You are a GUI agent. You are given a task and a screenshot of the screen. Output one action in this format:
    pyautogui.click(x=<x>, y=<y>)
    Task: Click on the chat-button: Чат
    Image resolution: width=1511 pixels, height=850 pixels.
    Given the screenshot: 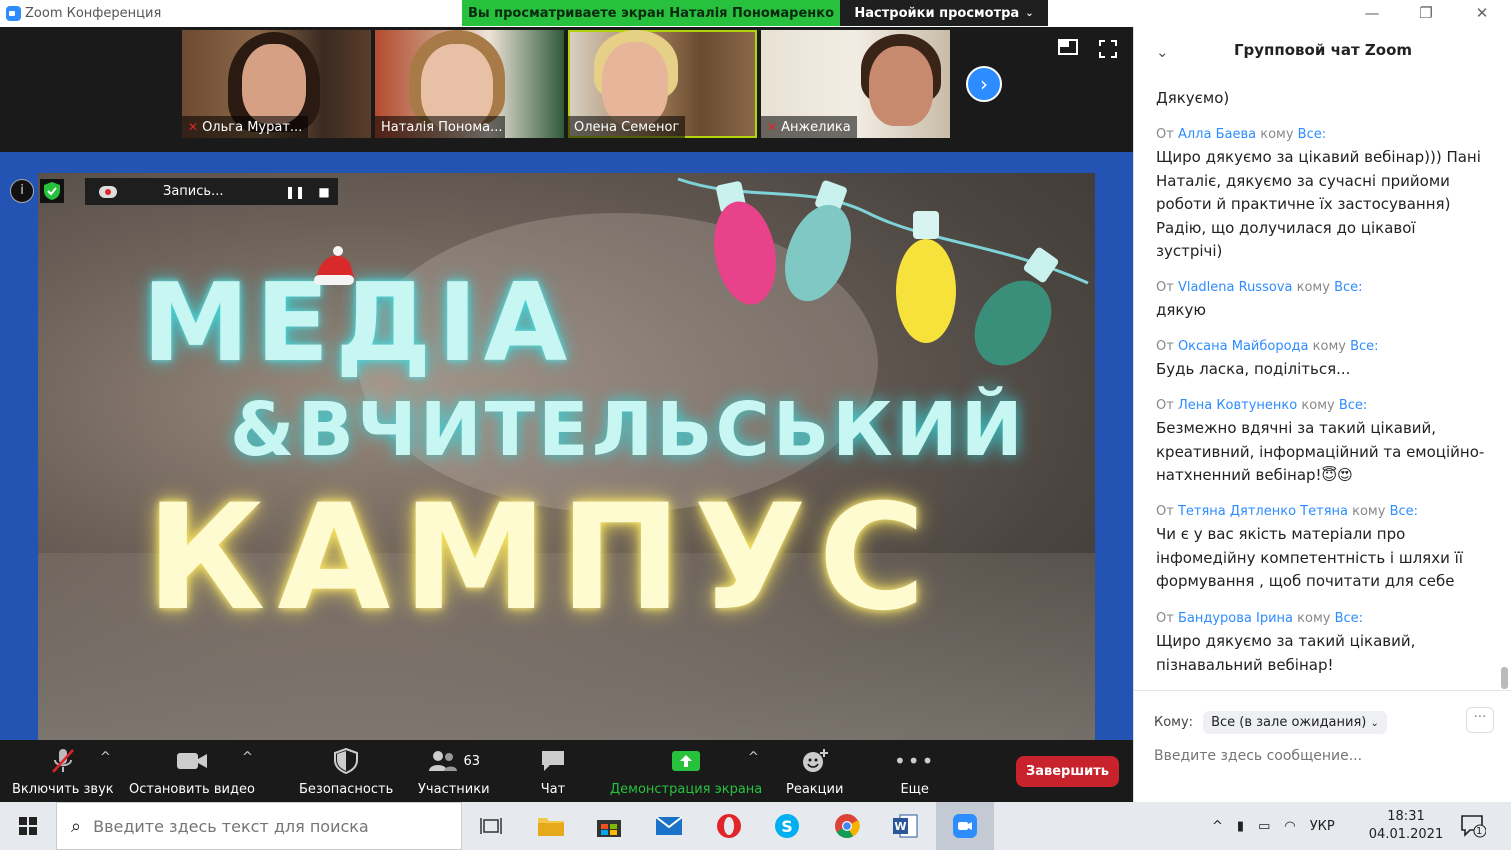 What is the action you would take?
    pyautogui.click(x=553, y=771)
    